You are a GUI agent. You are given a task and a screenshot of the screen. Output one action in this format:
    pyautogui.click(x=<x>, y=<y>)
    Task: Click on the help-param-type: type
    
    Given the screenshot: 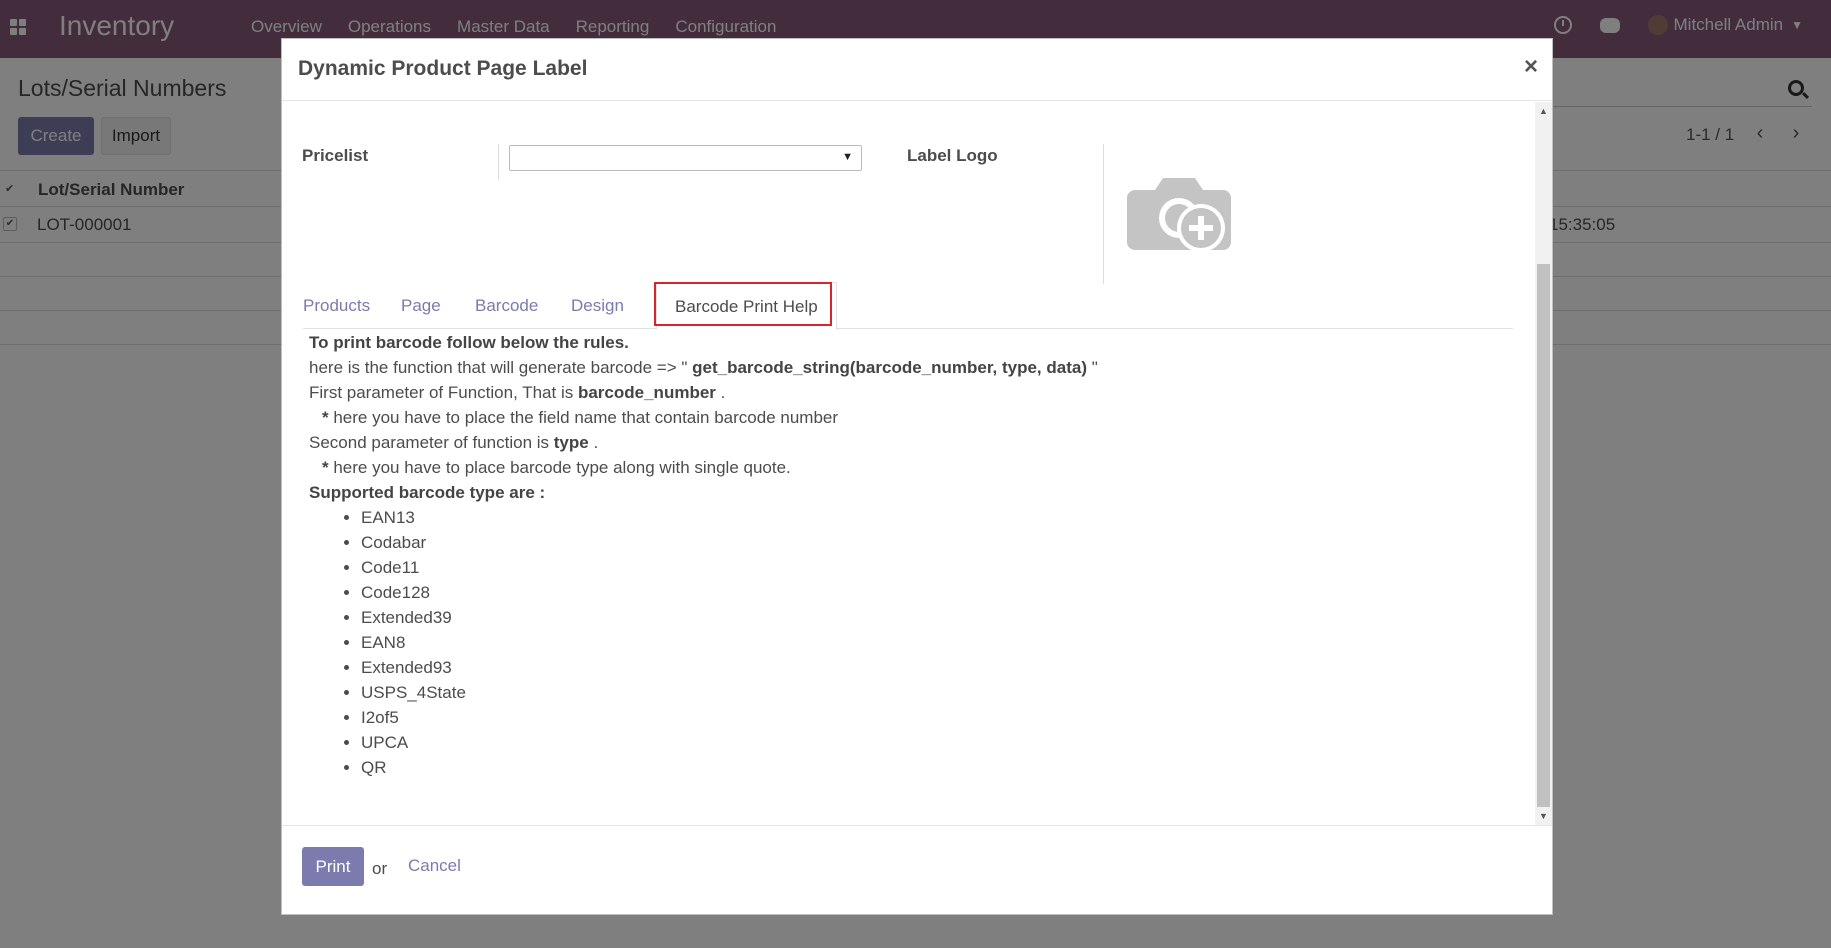 What is the action you would take?
    pyautogui.click(x=571, y=442)
    